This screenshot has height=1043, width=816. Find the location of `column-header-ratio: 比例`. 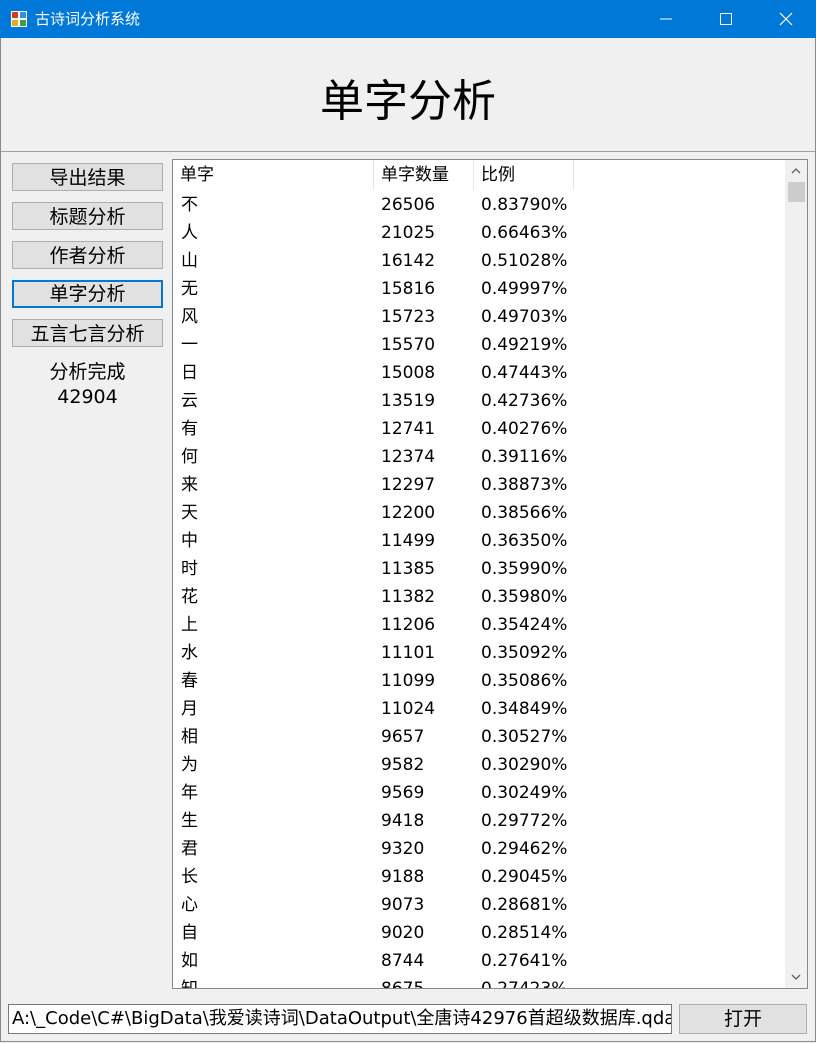

column-header-ratio: 比例 is located at coordinates (524, 175).